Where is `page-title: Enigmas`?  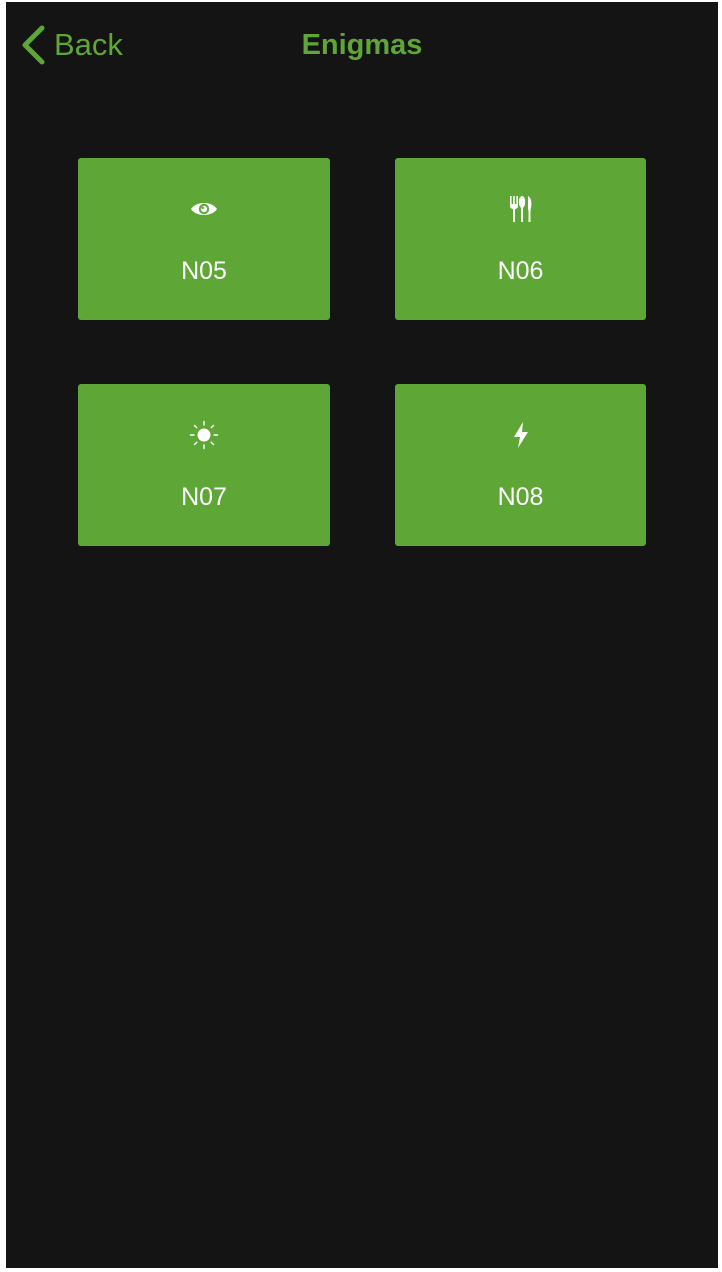
page-title: Enigmas is located at coordinates (362, 45).